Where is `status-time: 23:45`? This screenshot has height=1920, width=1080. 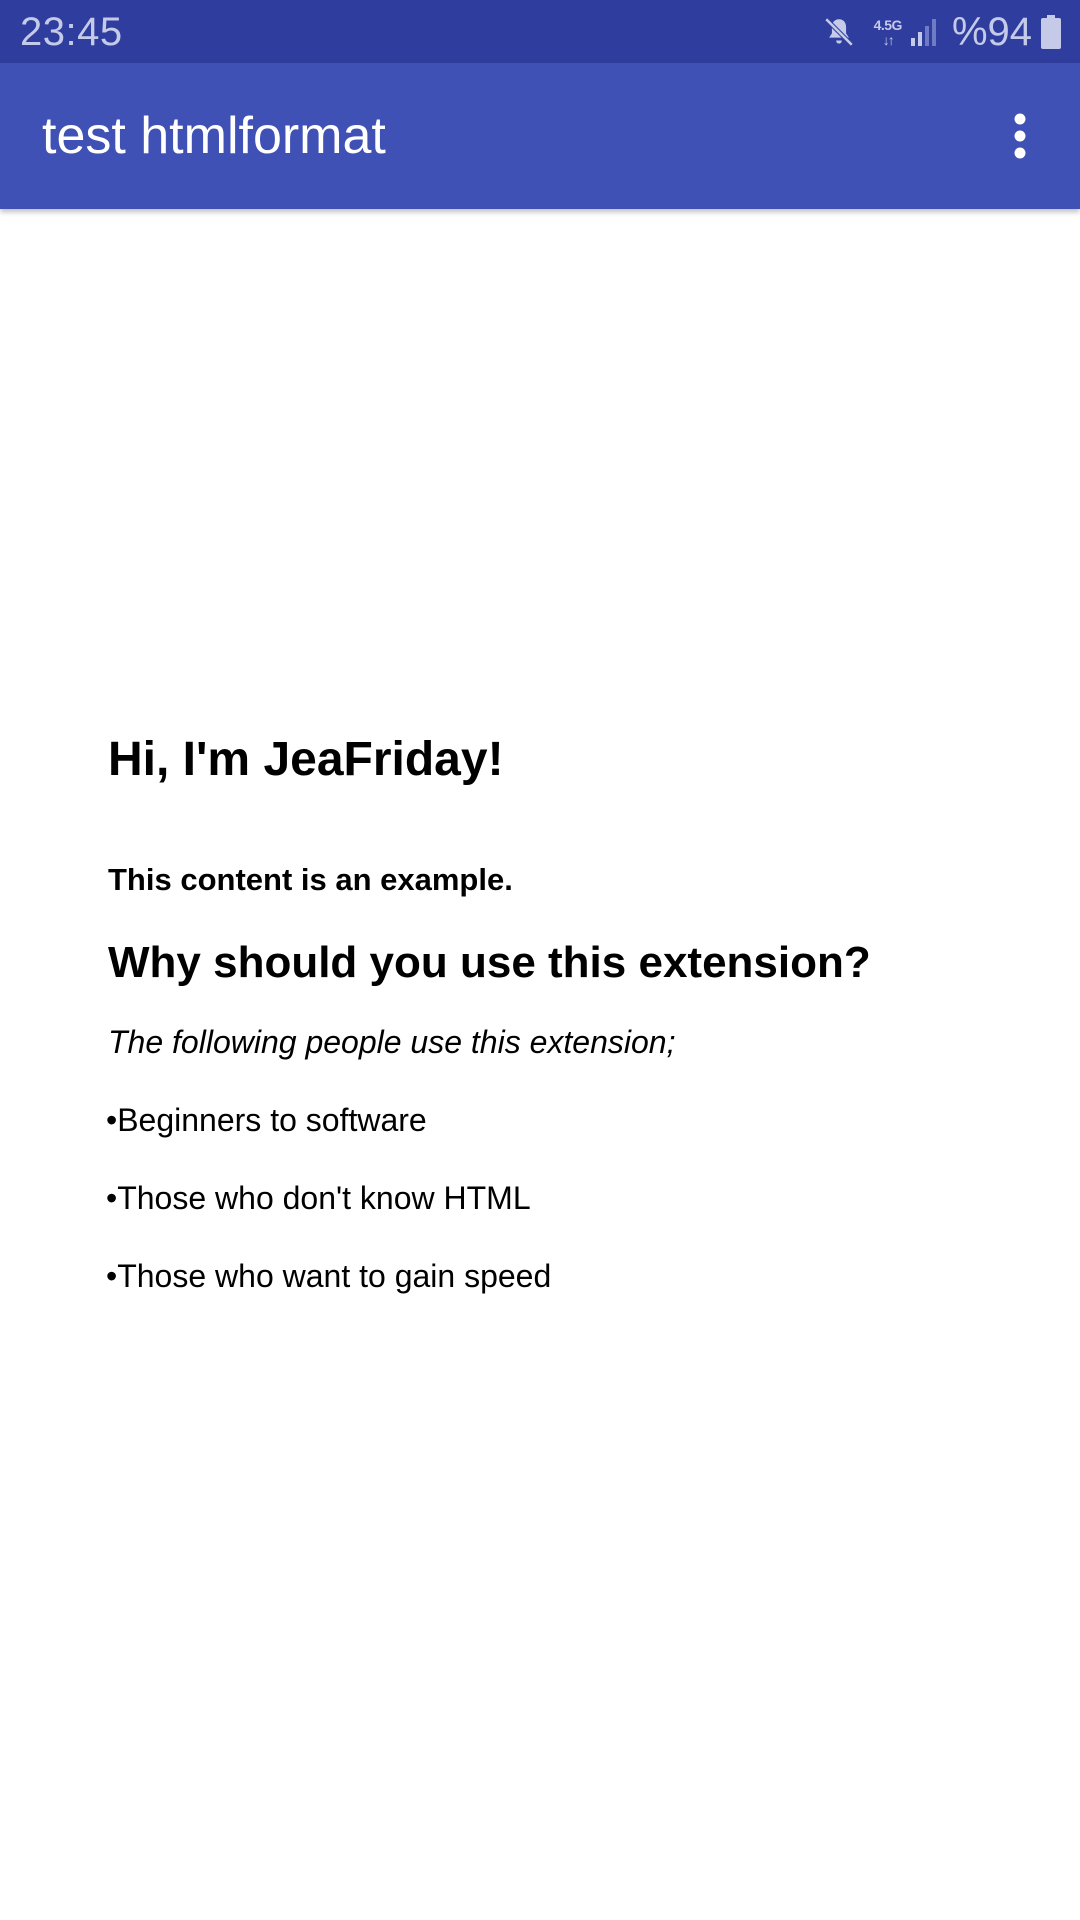 status-time: 23:45 is located at coordinates (71, 32).